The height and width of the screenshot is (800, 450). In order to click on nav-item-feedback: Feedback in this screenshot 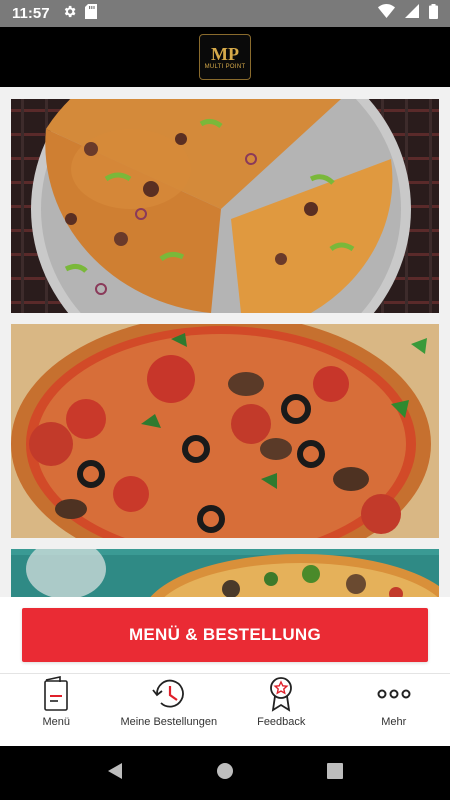, I will do `click(281, 710)`.